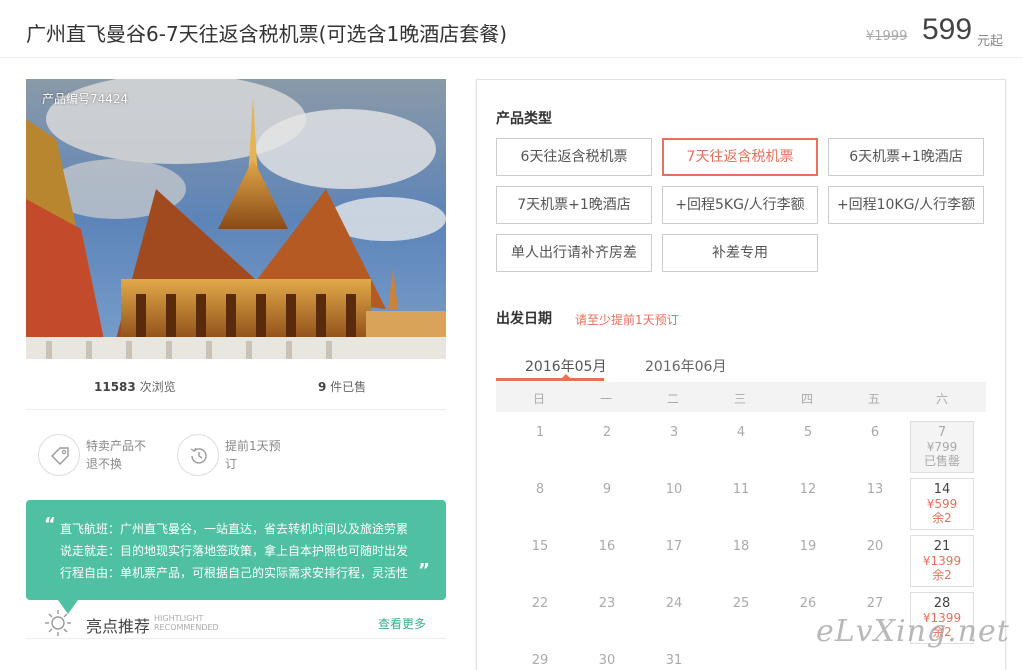  Describe the element at coordinates (236, 622) in the screenshot. I see `highlight-bar: 亮点推荐 HIGHTLIGHT RECOMMENDED 查看更多` at that location.